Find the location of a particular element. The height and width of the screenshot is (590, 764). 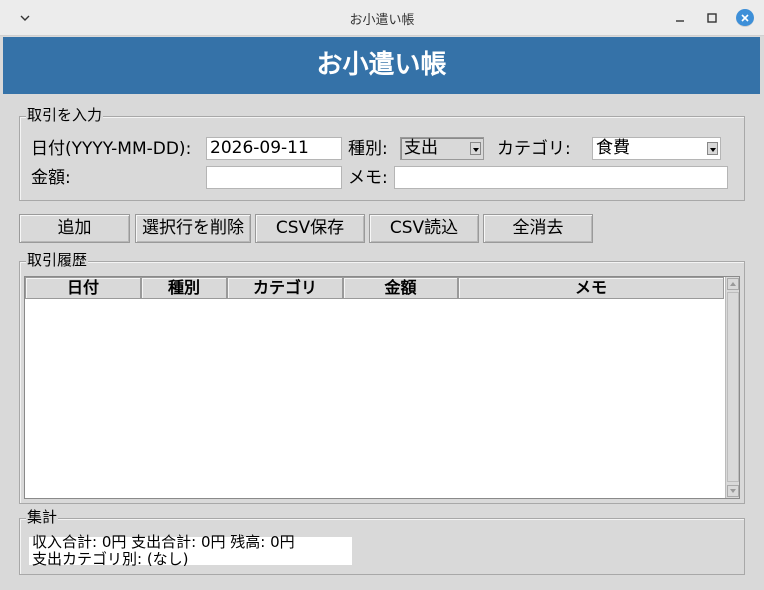

type-combobox-value: 支出 is located at coordinates (421, 148).